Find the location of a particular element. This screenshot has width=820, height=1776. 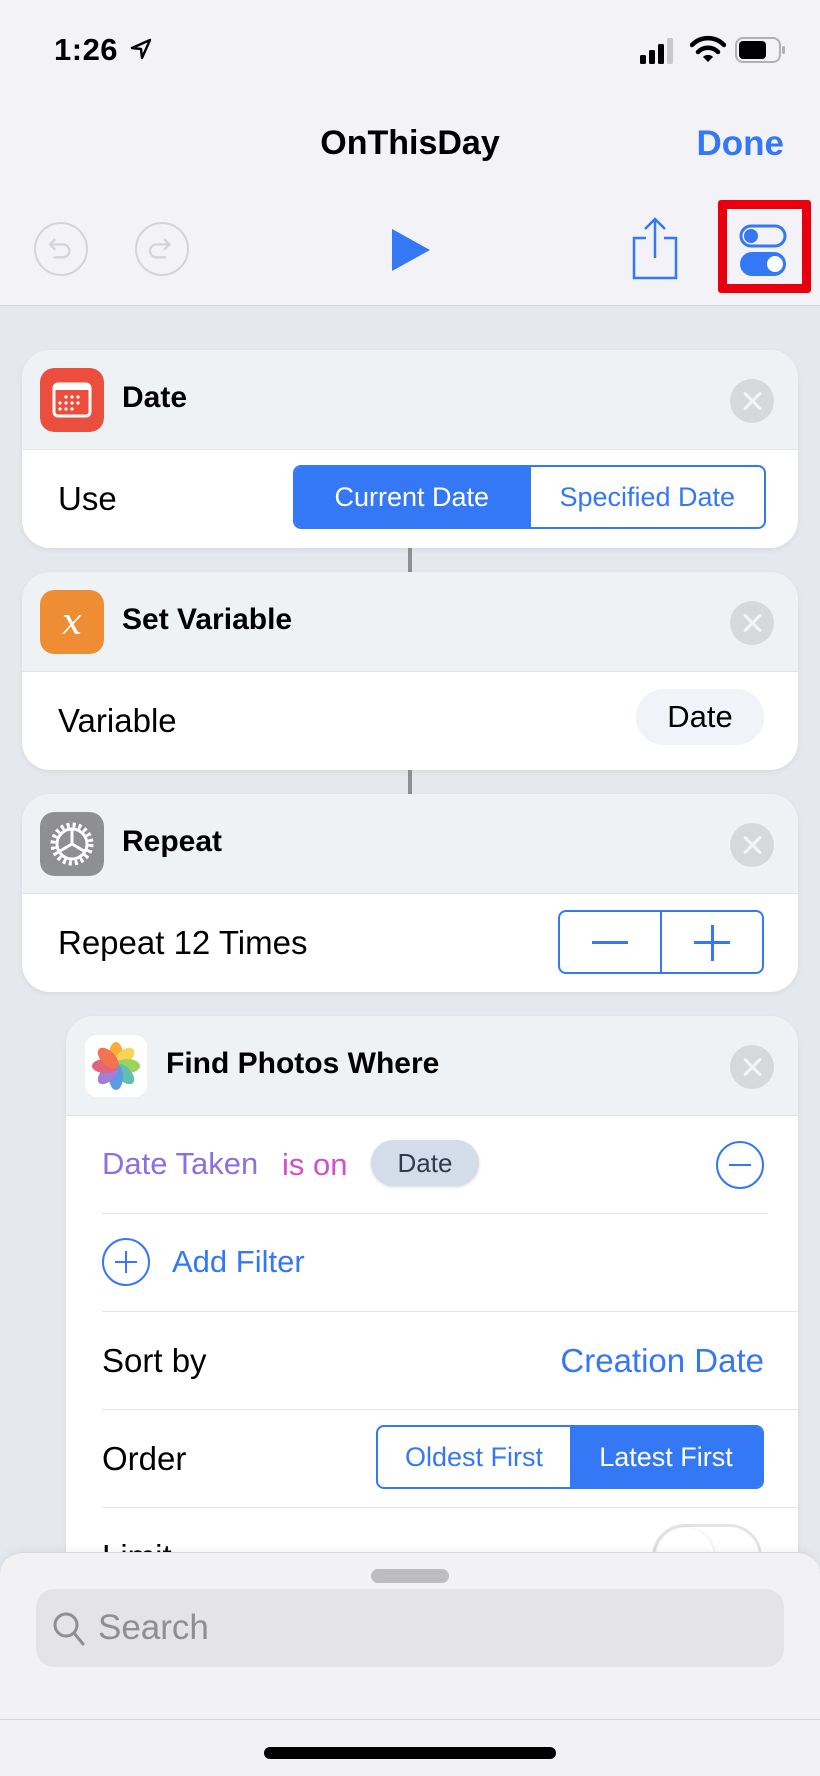

undo-icon is located at coordinates (59, 248).